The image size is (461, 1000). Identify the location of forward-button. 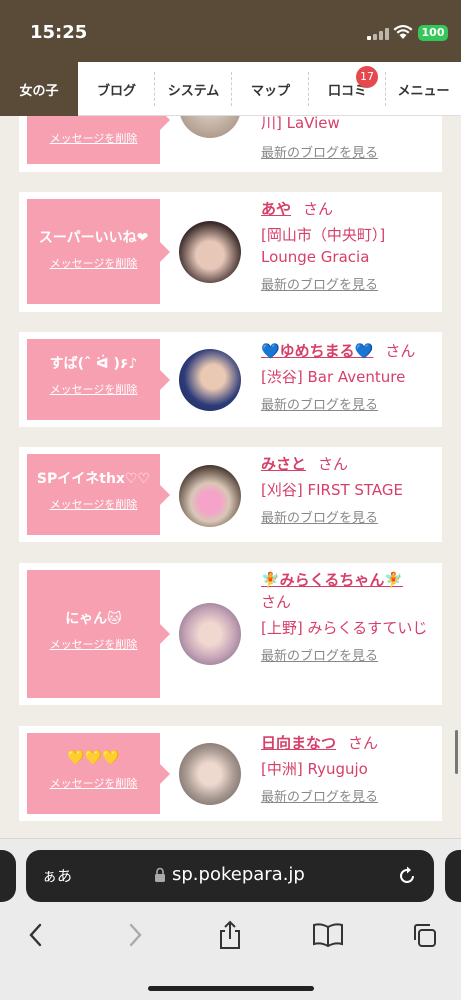
(135, 935).